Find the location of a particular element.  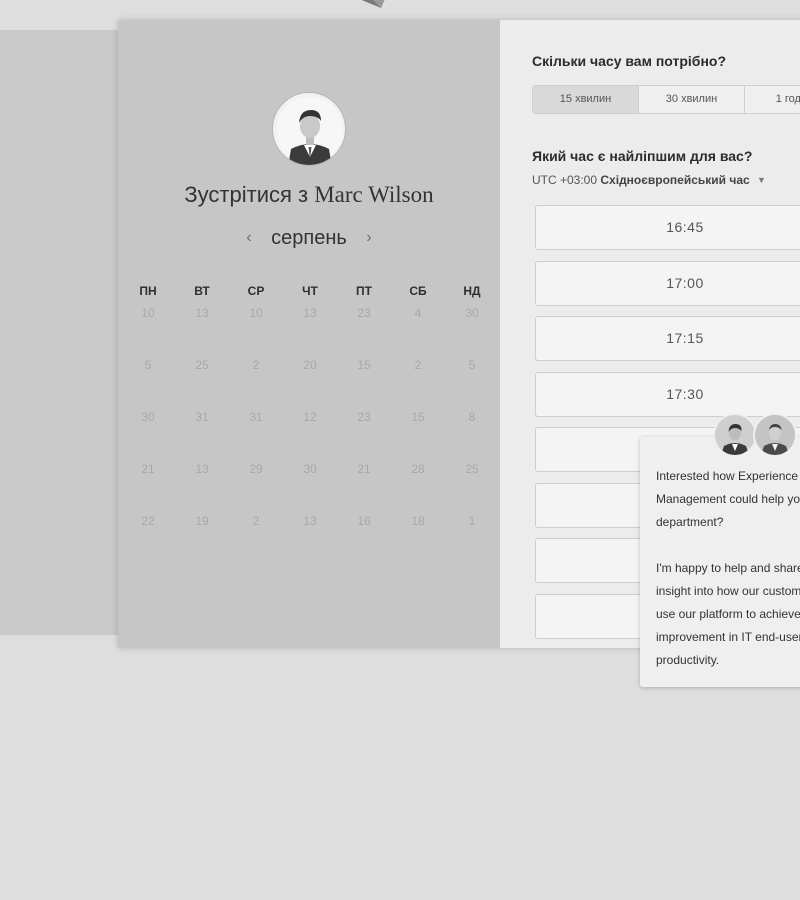

meet-with-title: Зустрітися з Marc Wilson is located at coordinates (309, 195).